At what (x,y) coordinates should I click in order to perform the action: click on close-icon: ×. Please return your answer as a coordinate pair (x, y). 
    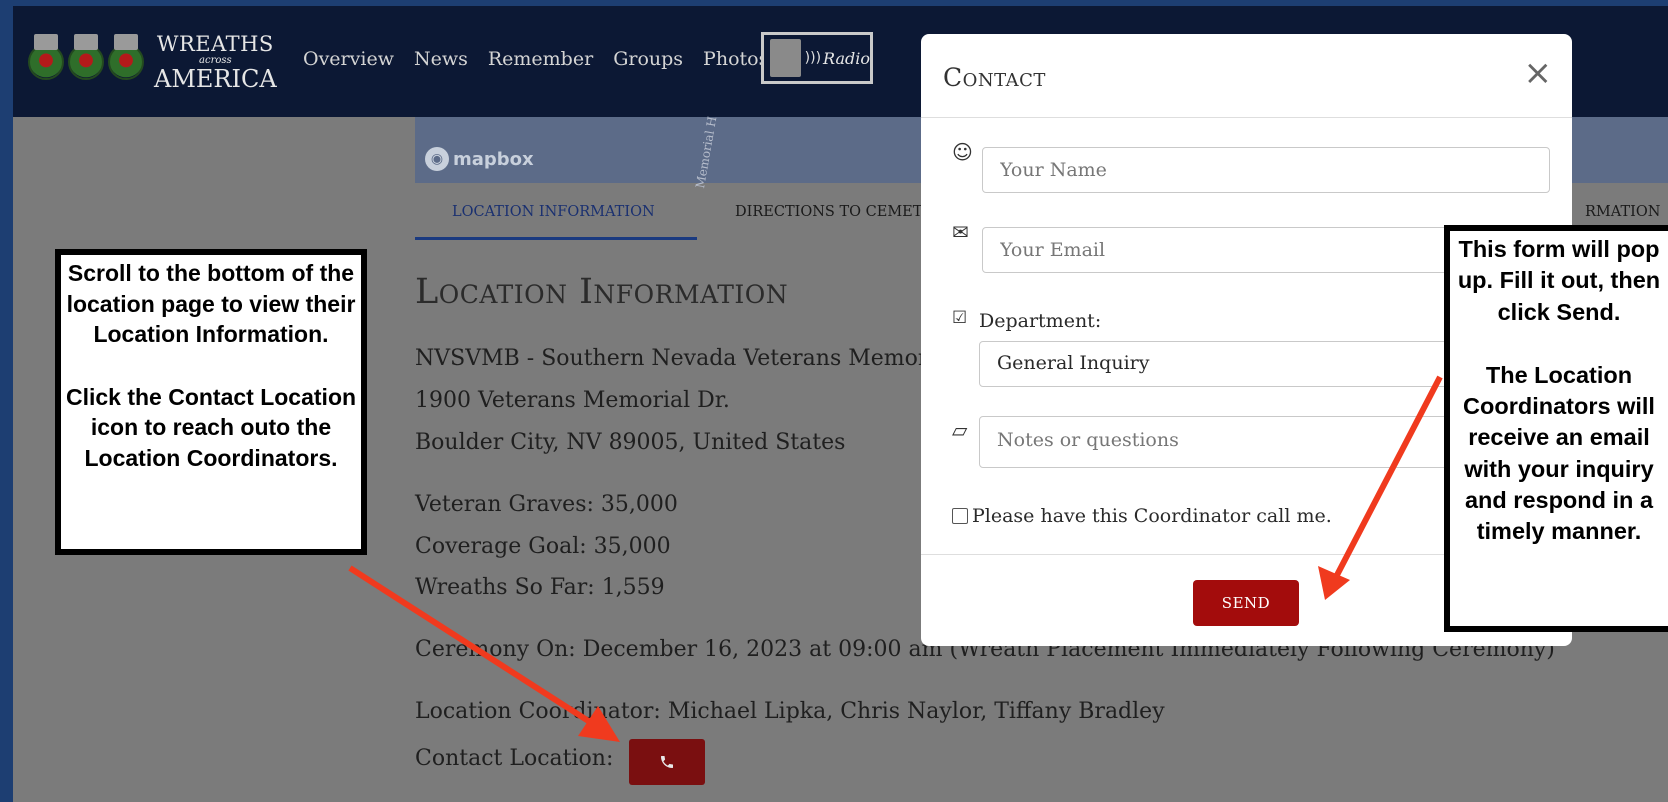
    Looking at the image, I should click on (1538, 73).